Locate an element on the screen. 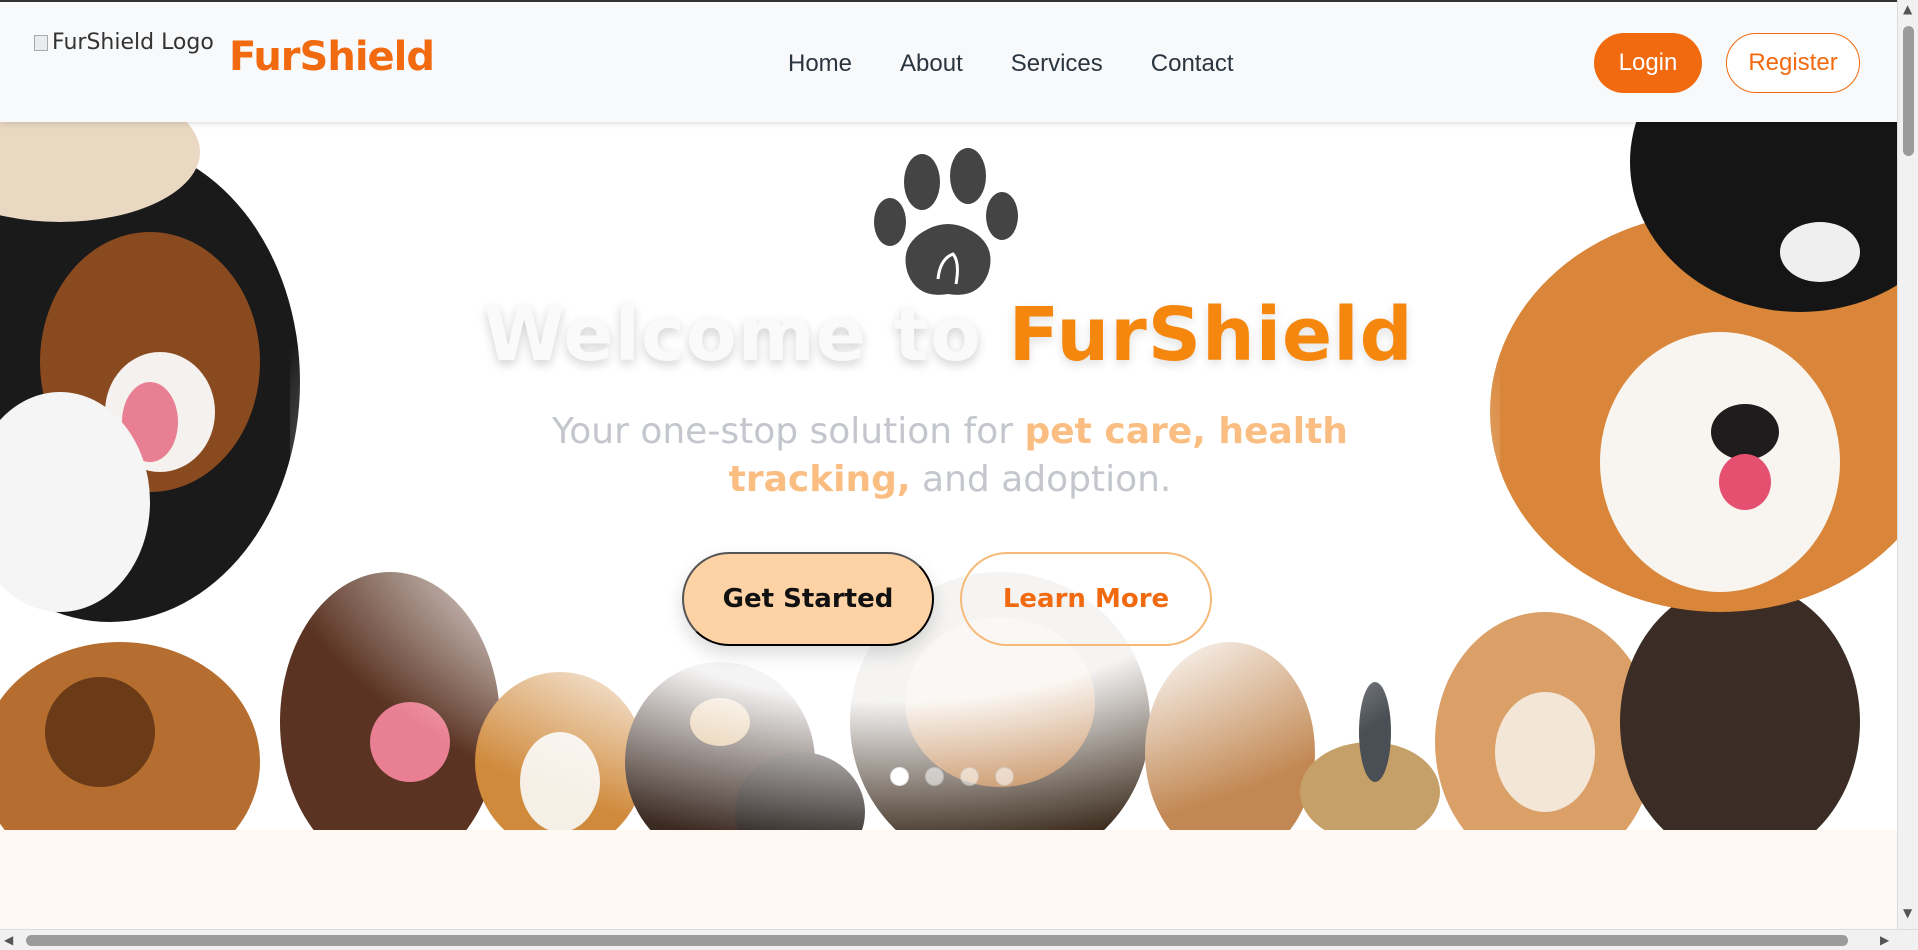  logo-image: FurShield Logo is located at coordinates (124, 42).